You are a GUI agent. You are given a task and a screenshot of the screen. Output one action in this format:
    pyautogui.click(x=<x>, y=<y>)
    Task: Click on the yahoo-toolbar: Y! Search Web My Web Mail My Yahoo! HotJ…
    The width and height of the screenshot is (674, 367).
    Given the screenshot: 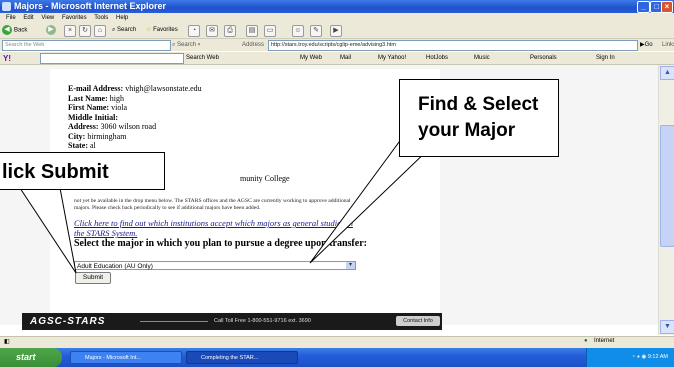 What is the action you would take?
    pyautogui.click(x=337, y=58)
    